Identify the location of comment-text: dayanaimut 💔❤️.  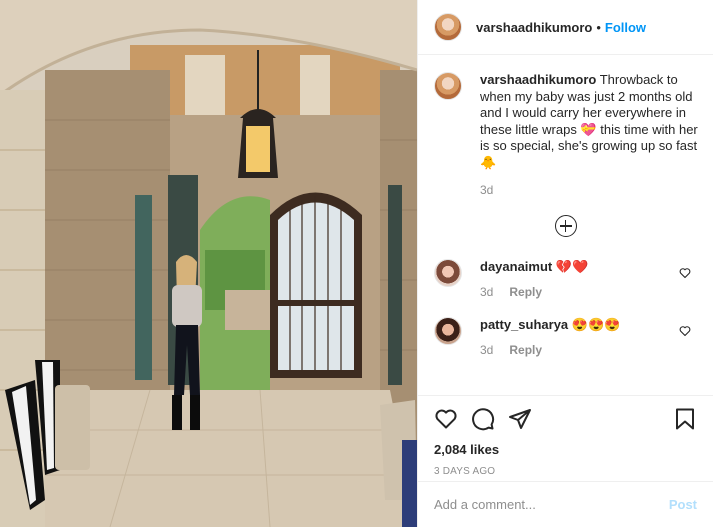
(534, 267).